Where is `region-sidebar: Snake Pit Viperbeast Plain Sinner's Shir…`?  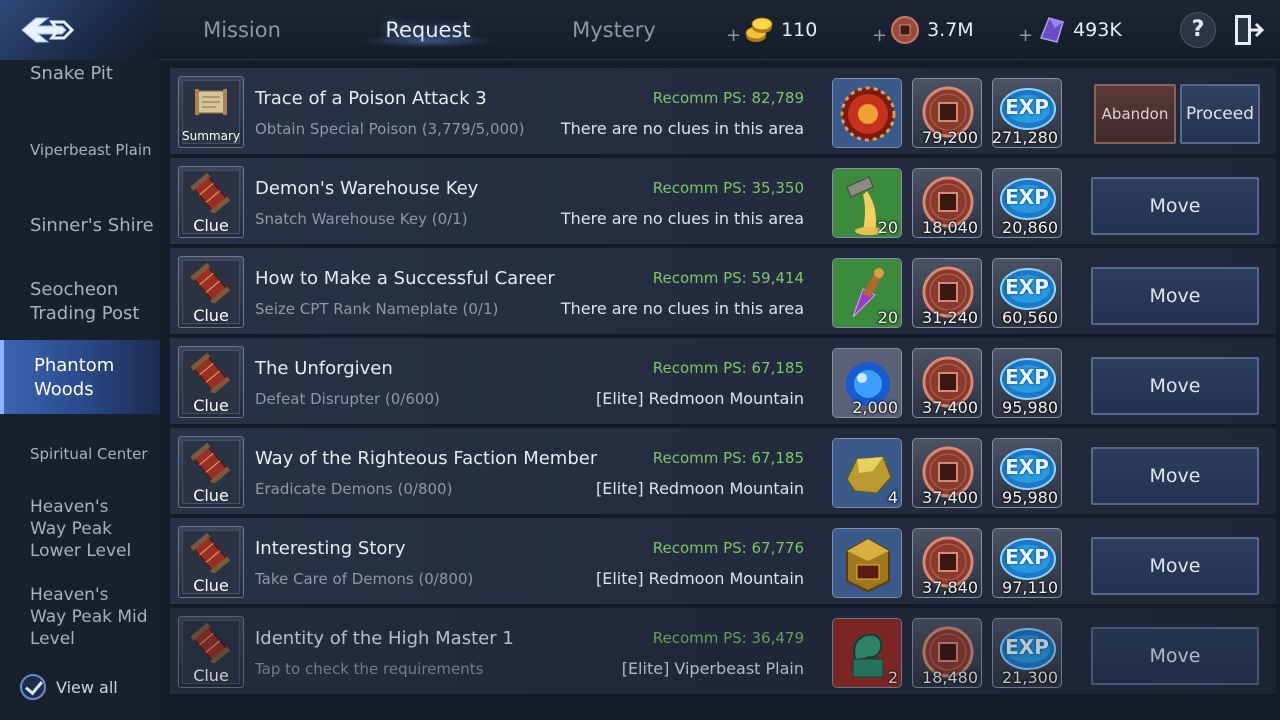
region-sidebar: Snake Pit Viperbeast Plain Sinner's Shir… is located at coordinates (80, 390).